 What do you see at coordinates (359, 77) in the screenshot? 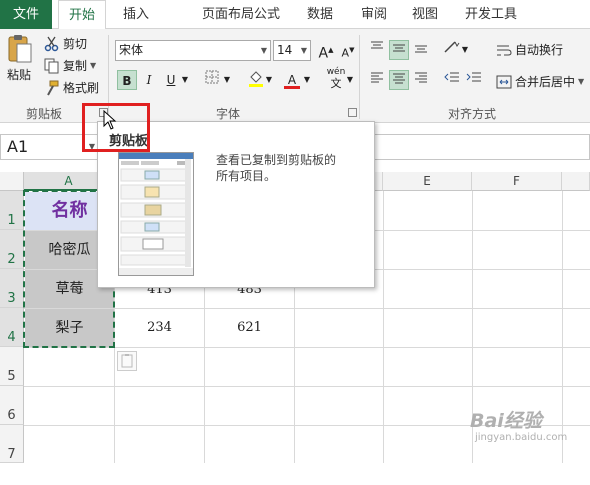
I see `ribbon-separator` at bounding box center [359, 77].